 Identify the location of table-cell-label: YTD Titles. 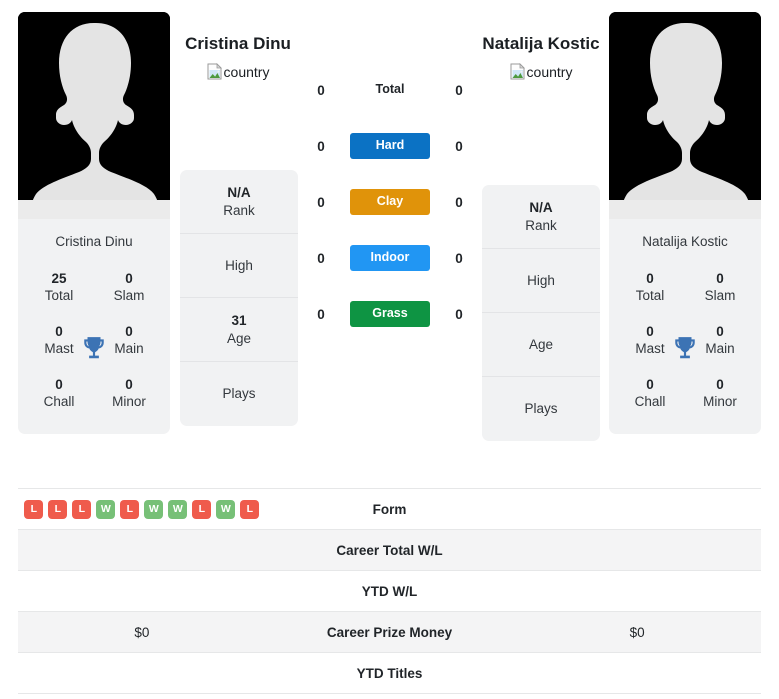
(389, 673).